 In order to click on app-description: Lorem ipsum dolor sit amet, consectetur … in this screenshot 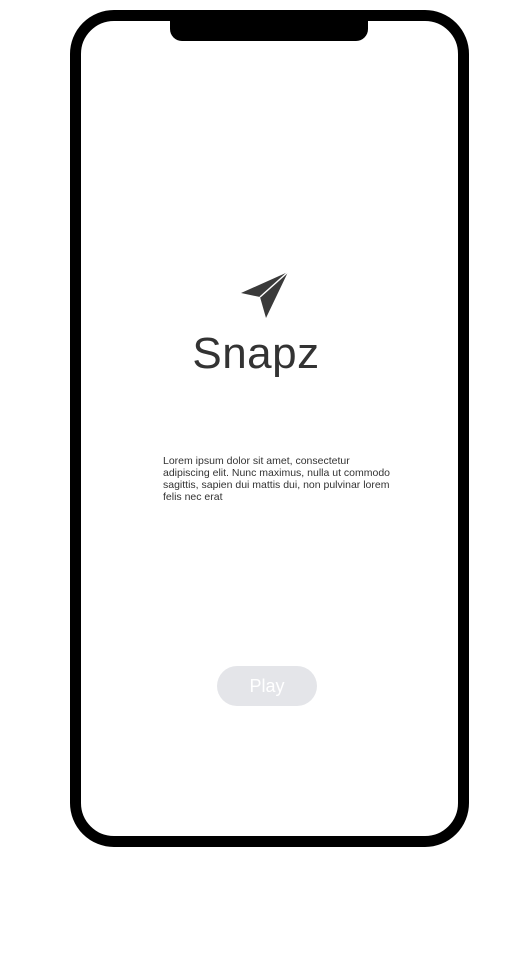, I will do `click(277, 479)`.